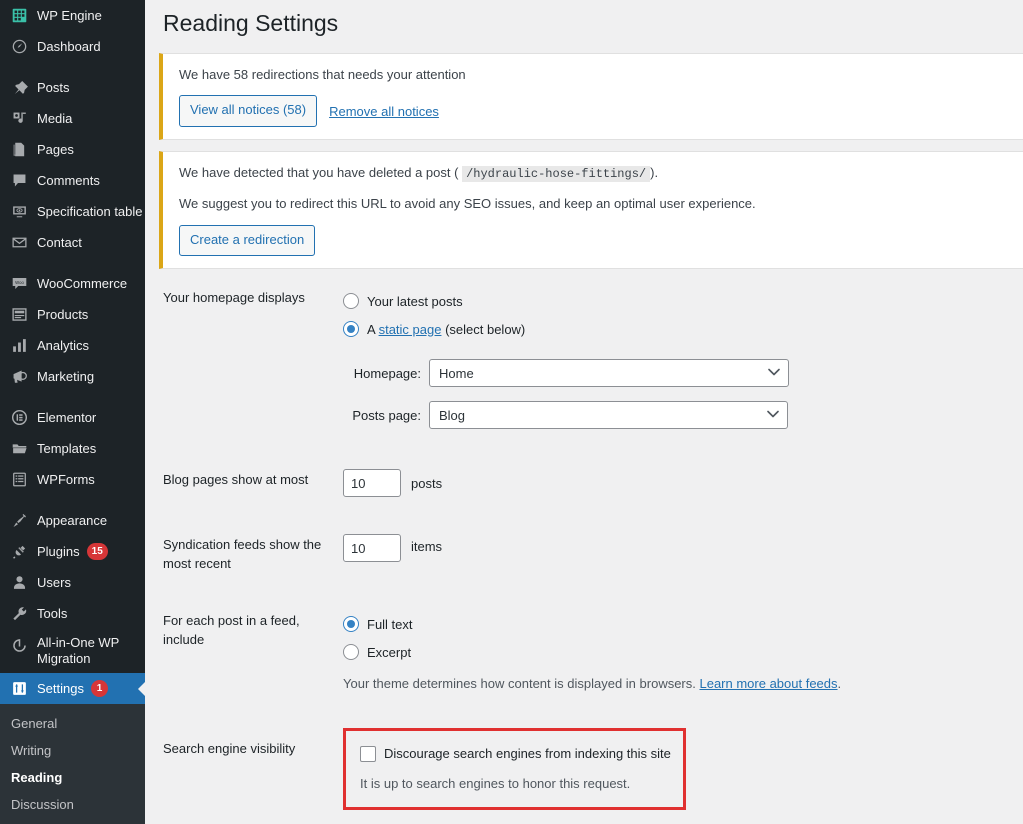  I want to click on label-syndication: Syndication feeds show the most recent, so click(242, 554).